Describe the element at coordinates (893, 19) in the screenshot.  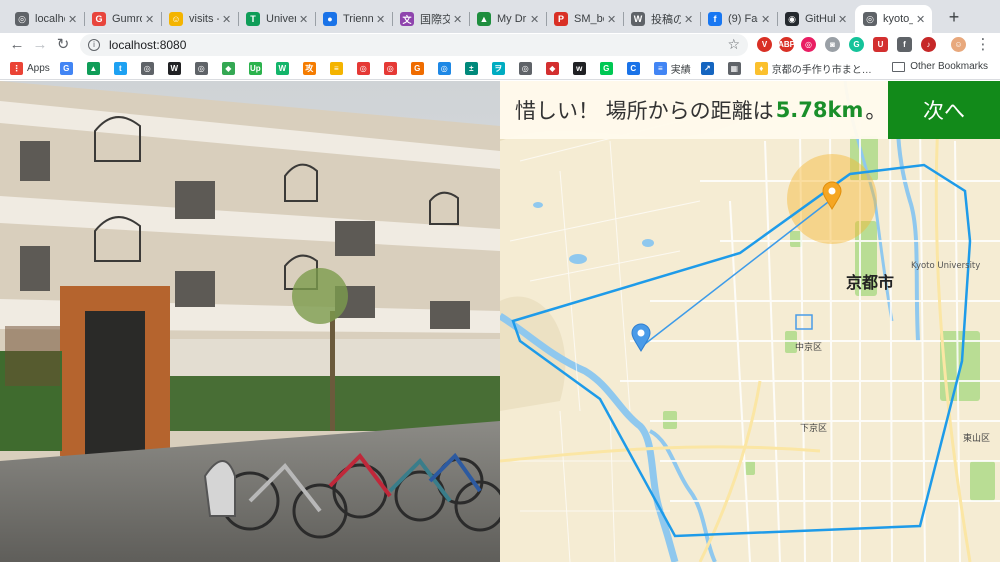
I see `browser-tab: ◎ kyoto_g✕` at that location.